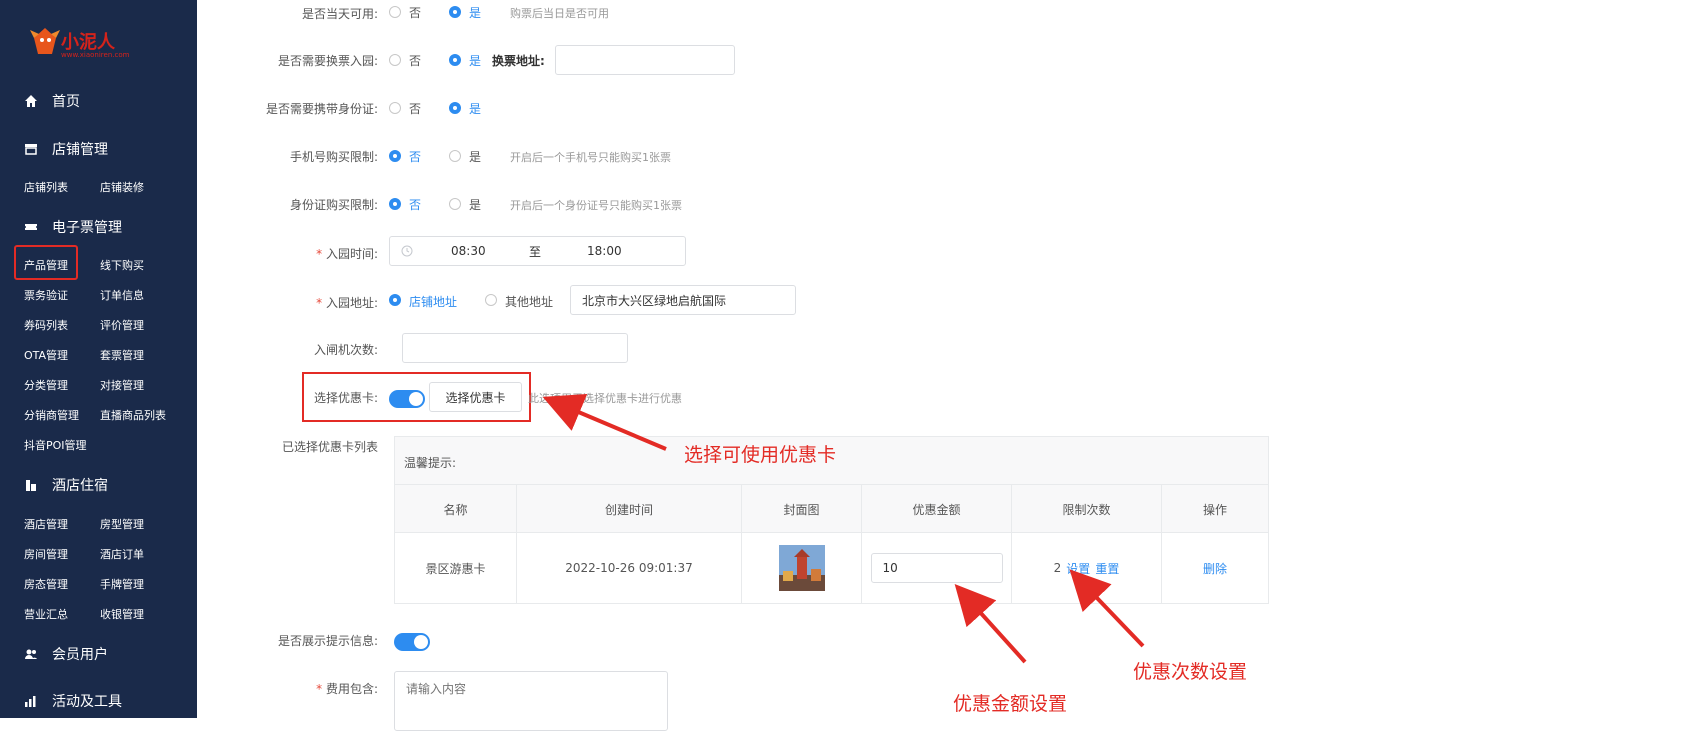  Describe the element at coordinates (843, 529) in the screenshot. I see `annotation-arrows` at that location.